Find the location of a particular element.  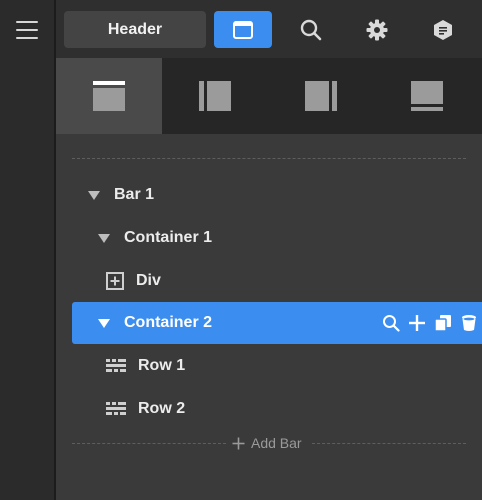

notes-button is located at coordinates (443, 29).